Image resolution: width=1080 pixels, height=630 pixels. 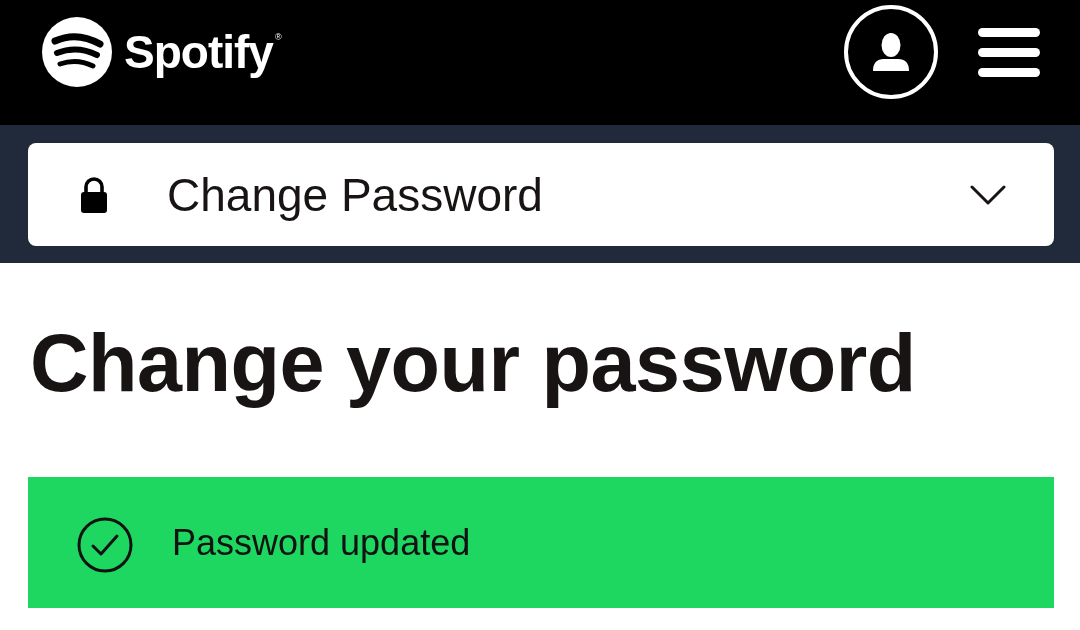 What do you see at coordinates (105, 544) in the screenshot?
I see `check-circle-icon` at bounding box center [105, 544].